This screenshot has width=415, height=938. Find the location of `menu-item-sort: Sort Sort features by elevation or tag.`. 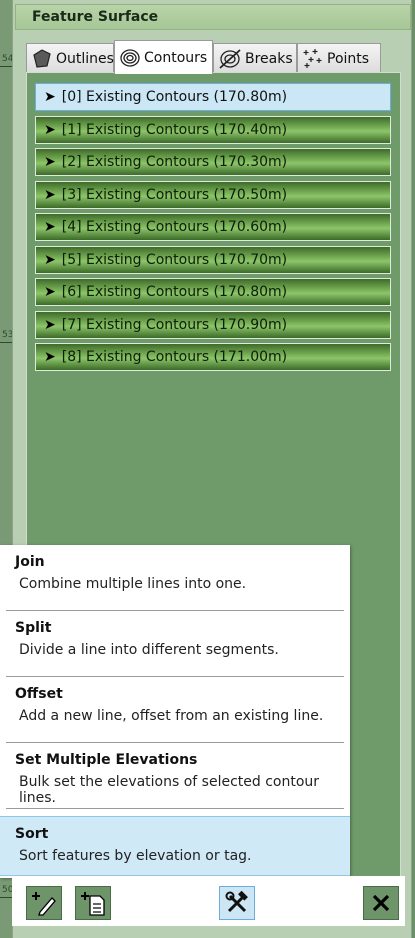

menu-item-sort: Sort Sort features by elevation or tag. is located at coordinates (175, 846).